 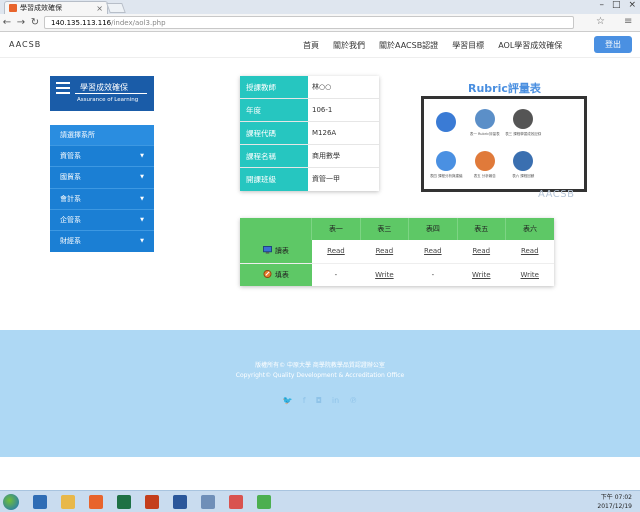 What do you see at coordinates (102, 199) in the screenshot?
I see `sidebar-item-acct: 會計系 ▼` at bounding box center [102, 199].